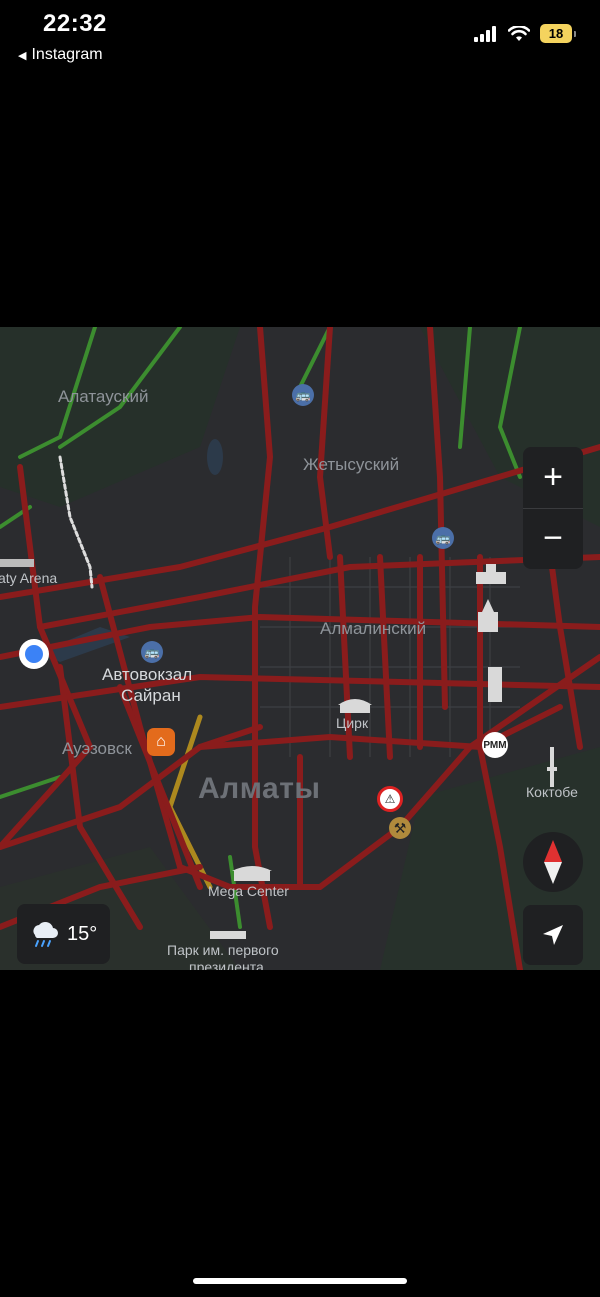 The height and width of the screenshot is (1297, 600). What do you see at coordinates (300, 1281) in the screenshot?
I see `home-indicator` at bounding box center [300, 1281].